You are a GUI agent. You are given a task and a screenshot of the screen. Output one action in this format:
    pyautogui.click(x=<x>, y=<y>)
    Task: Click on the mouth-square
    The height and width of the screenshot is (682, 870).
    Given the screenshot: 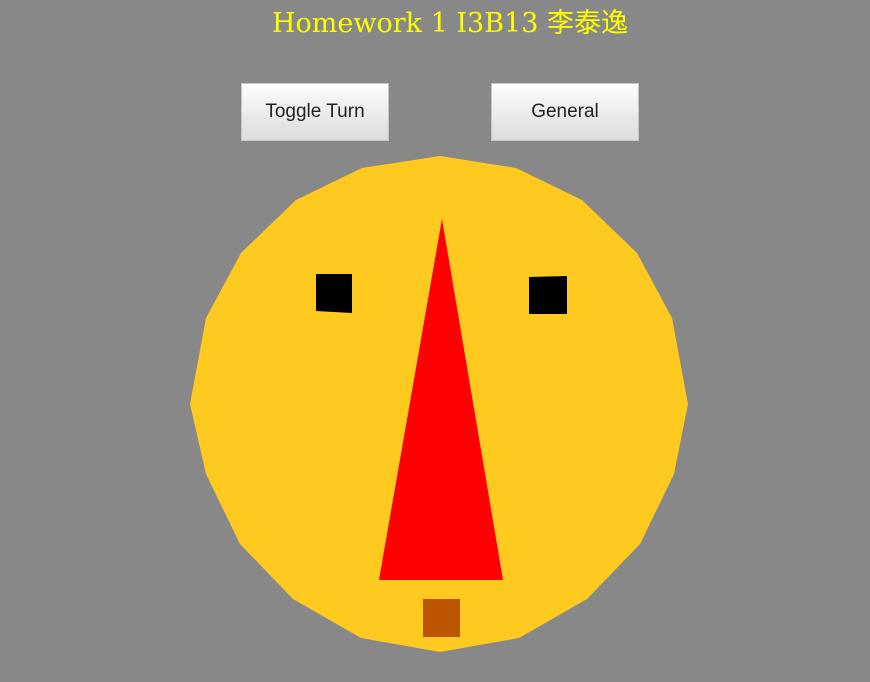 What is the action you would take?
    pyautogui.click(x=441, y=618)
    